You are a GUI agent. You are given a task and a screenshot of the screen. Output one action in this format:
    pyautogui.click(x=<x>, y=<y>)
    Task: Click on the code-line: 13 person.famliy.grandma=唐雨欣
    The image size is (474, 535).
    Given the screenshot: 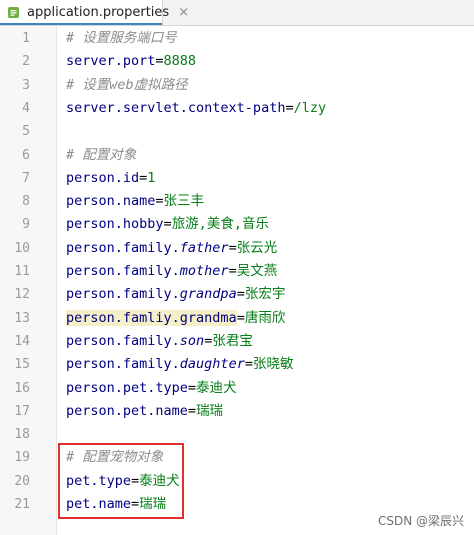 What is the action you would take?
    pyautogui.click(x=237, y=318)
    